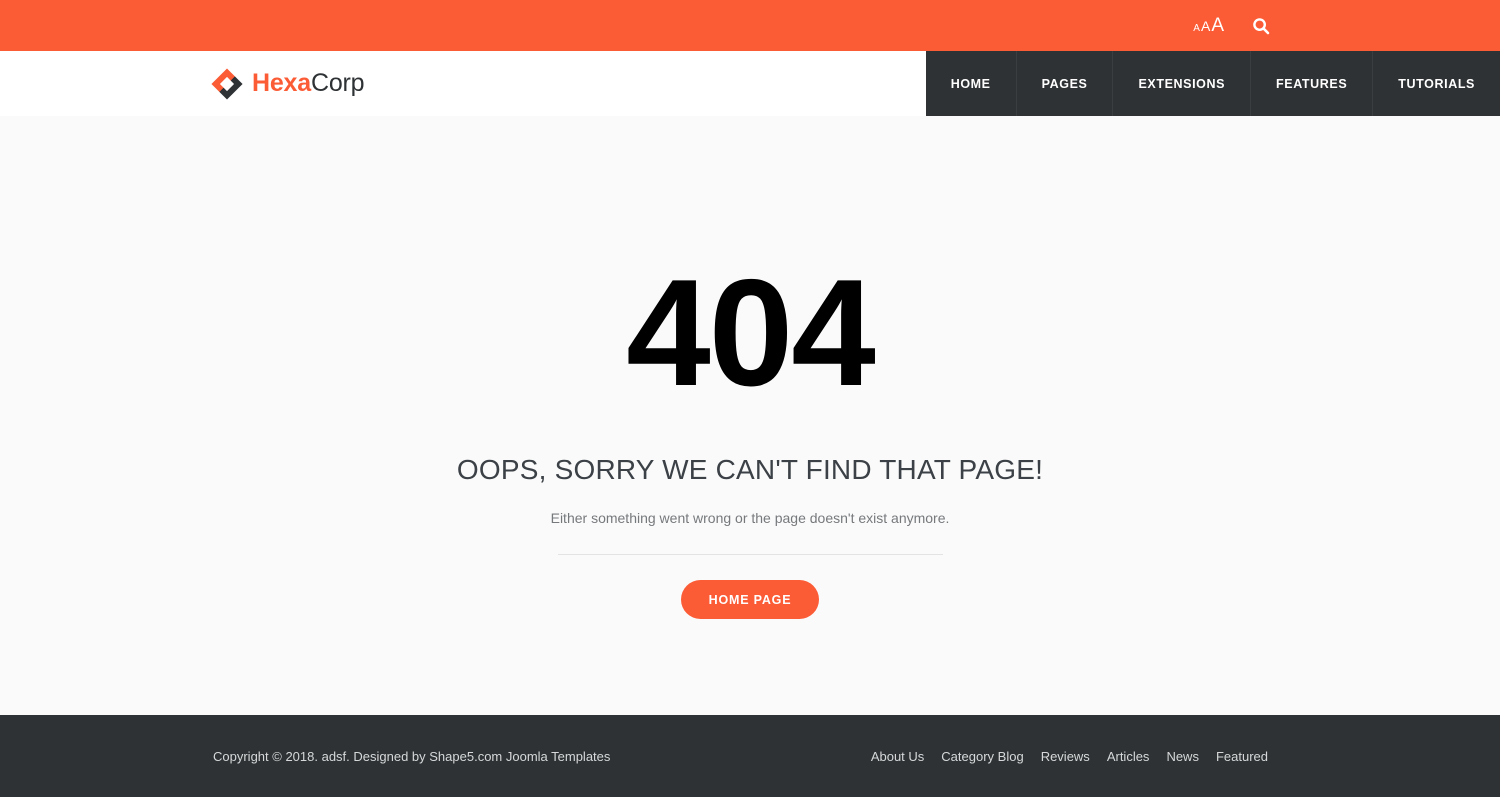 The width and height of the screenshot is (1500, 797). What do you see at coordinates (337, 83) in the screenshot?
I see `logo-text-secondary: Corp` at bounding box center [337, 83].